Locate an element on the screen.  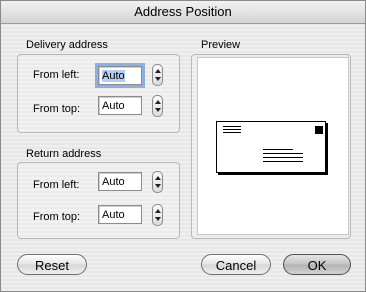
return-from-top-label: From top: is located at coordinates (57, 217).